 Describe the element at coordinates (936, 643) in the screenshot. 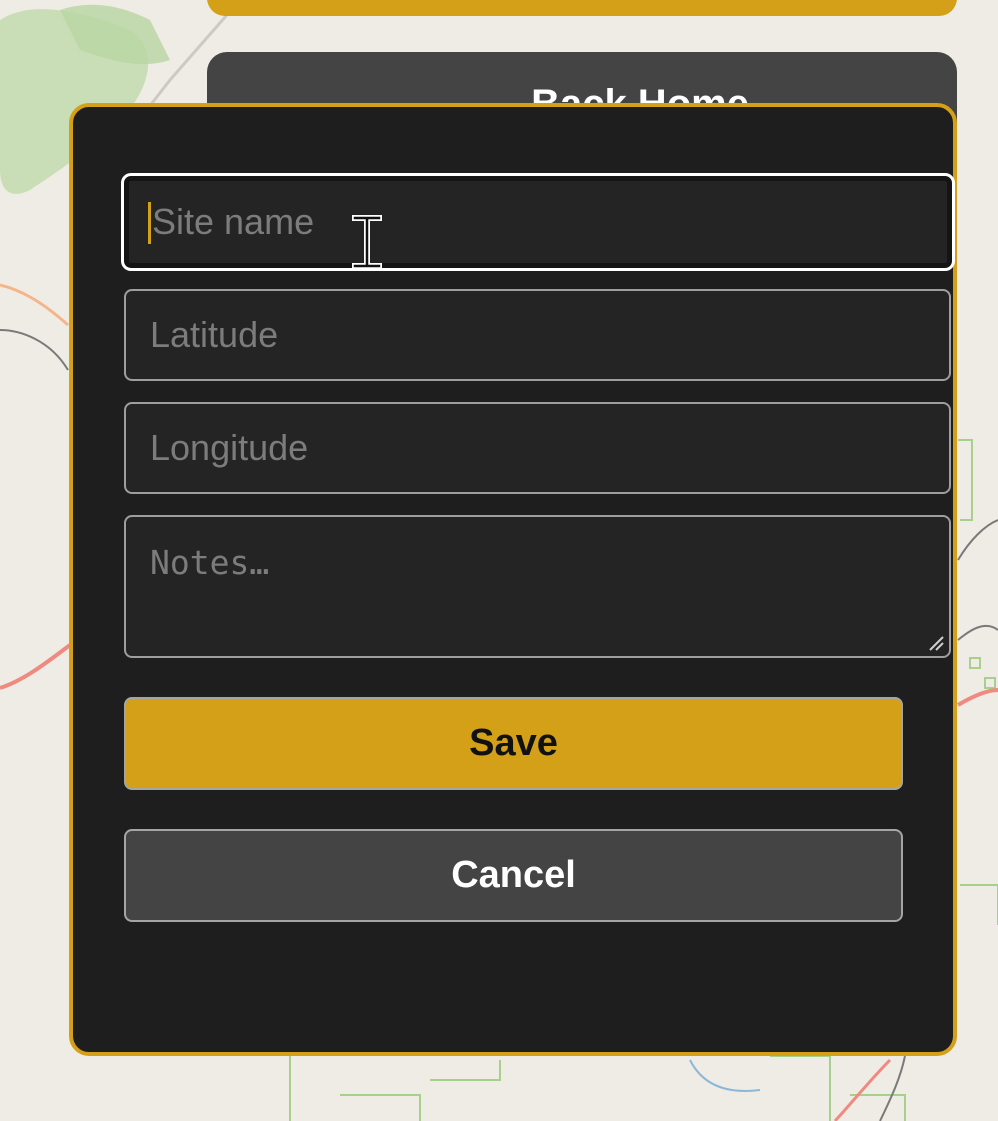

I see `resize-grip-icon` at that location.